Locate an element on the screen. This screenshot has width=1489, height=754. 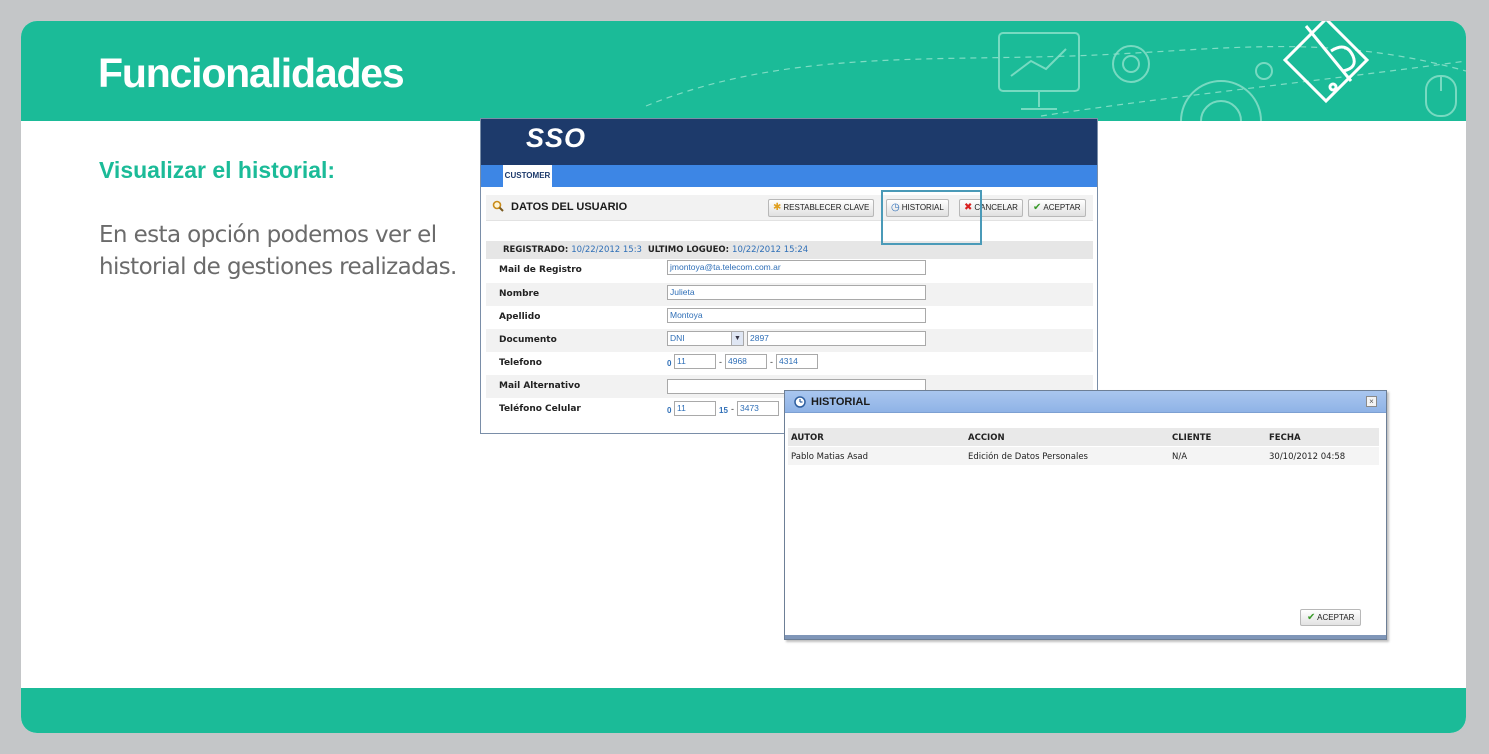
telefono-area-field: 11 is located at coordinates (695, 361).